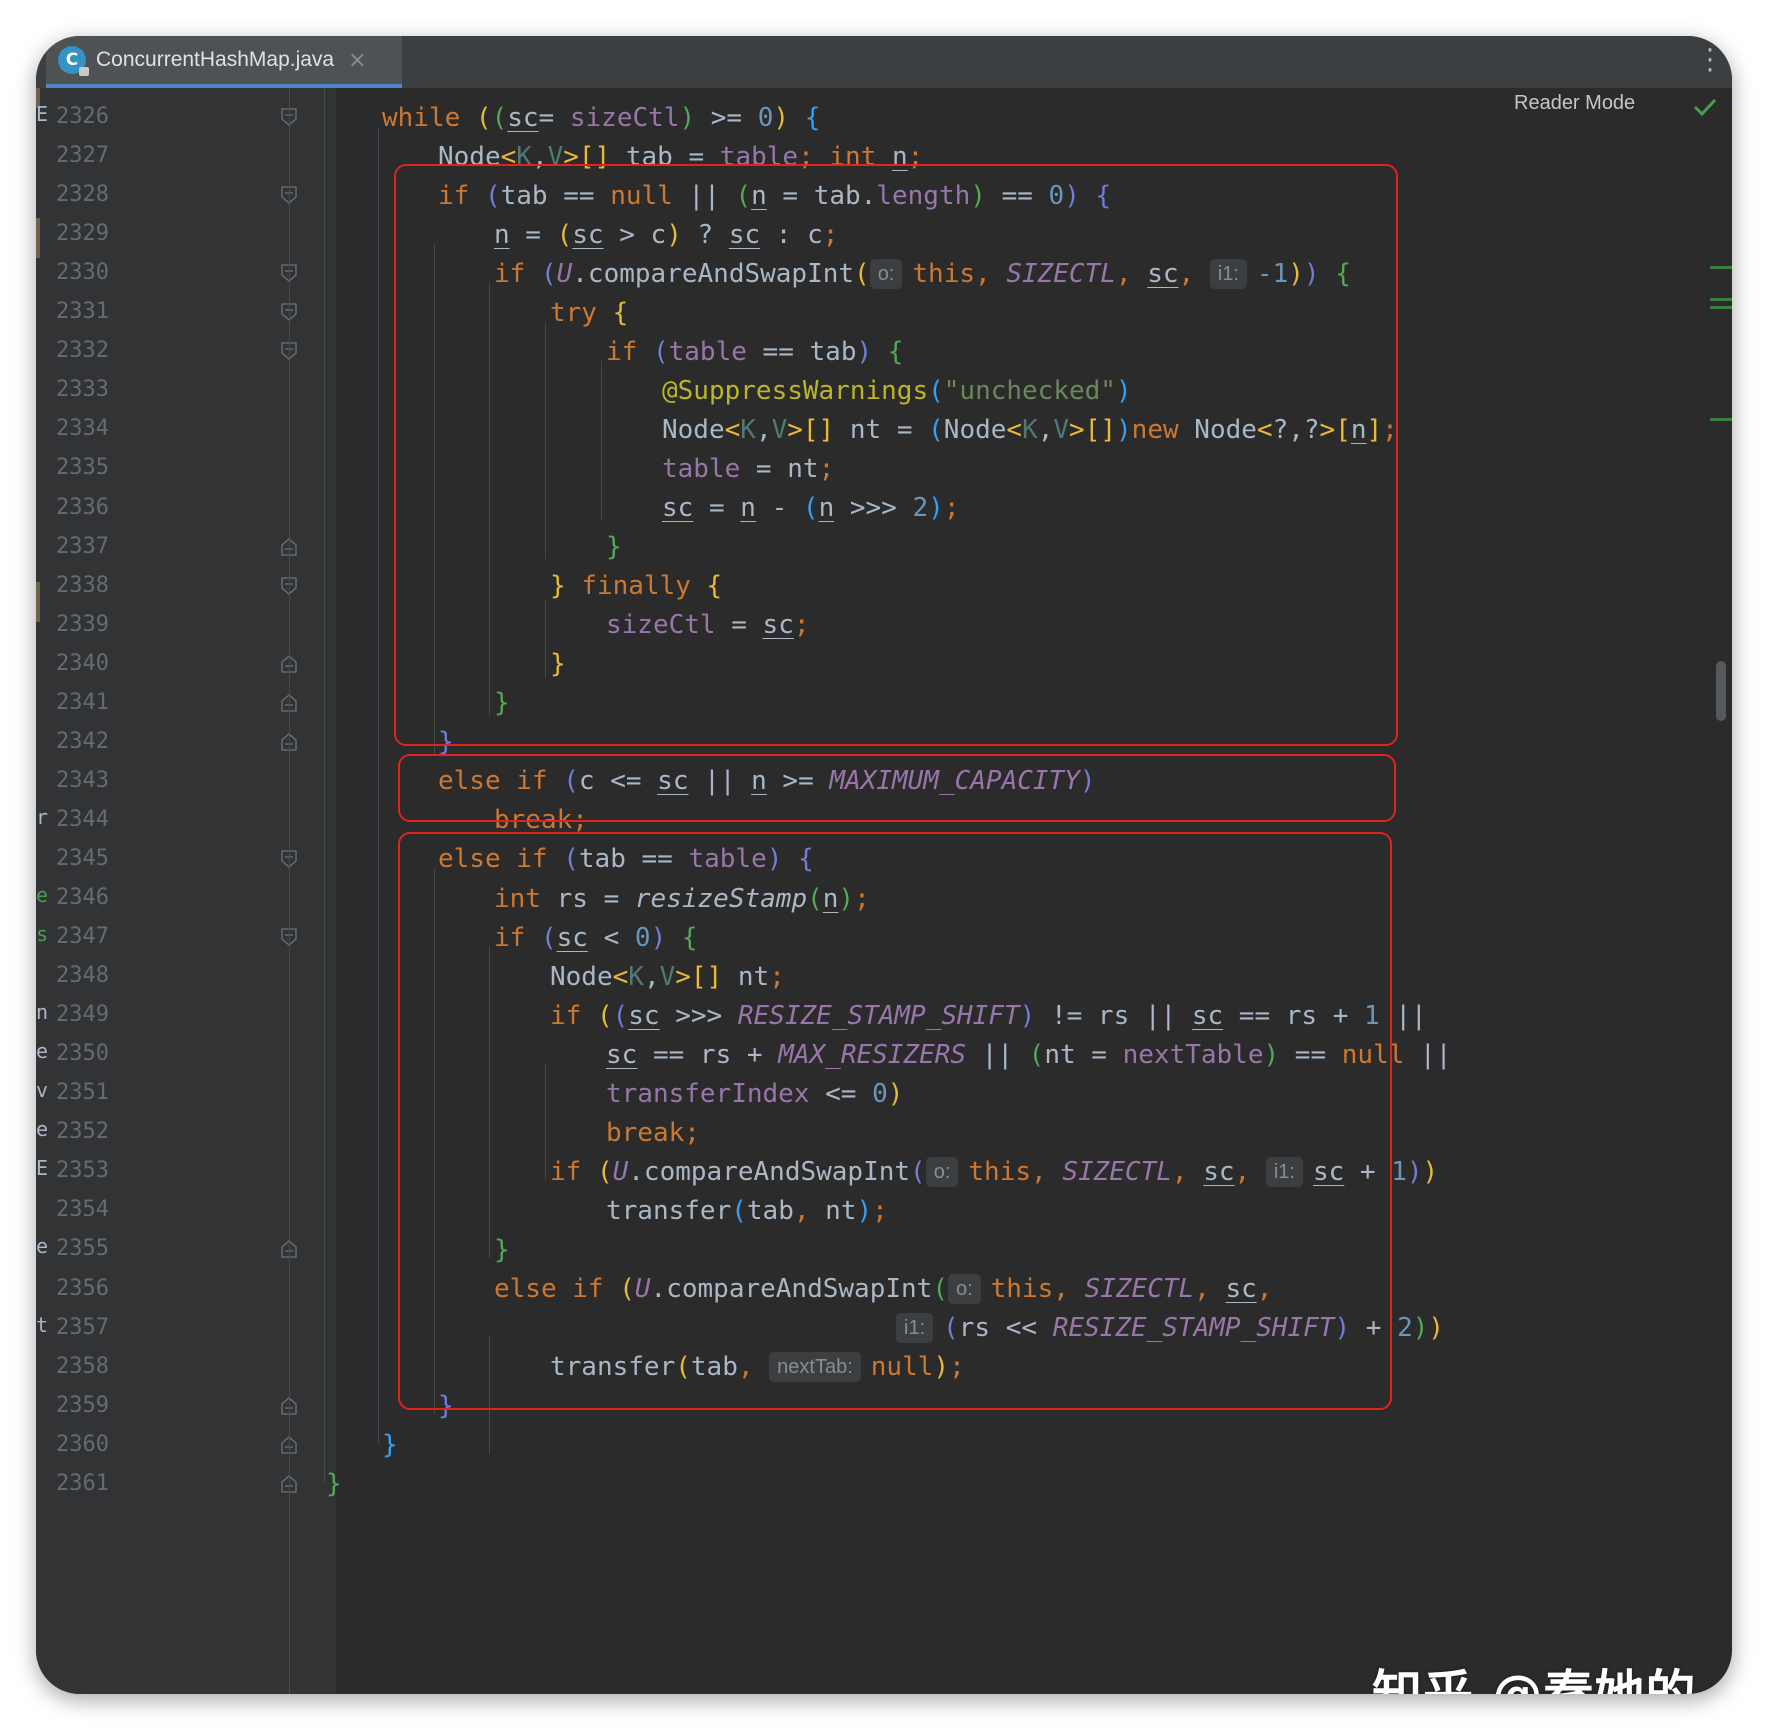  What do you see at coordinates (82, 1093) in the screenshot?
I see `line-number: 2351` at bounding box center [82, 1093].